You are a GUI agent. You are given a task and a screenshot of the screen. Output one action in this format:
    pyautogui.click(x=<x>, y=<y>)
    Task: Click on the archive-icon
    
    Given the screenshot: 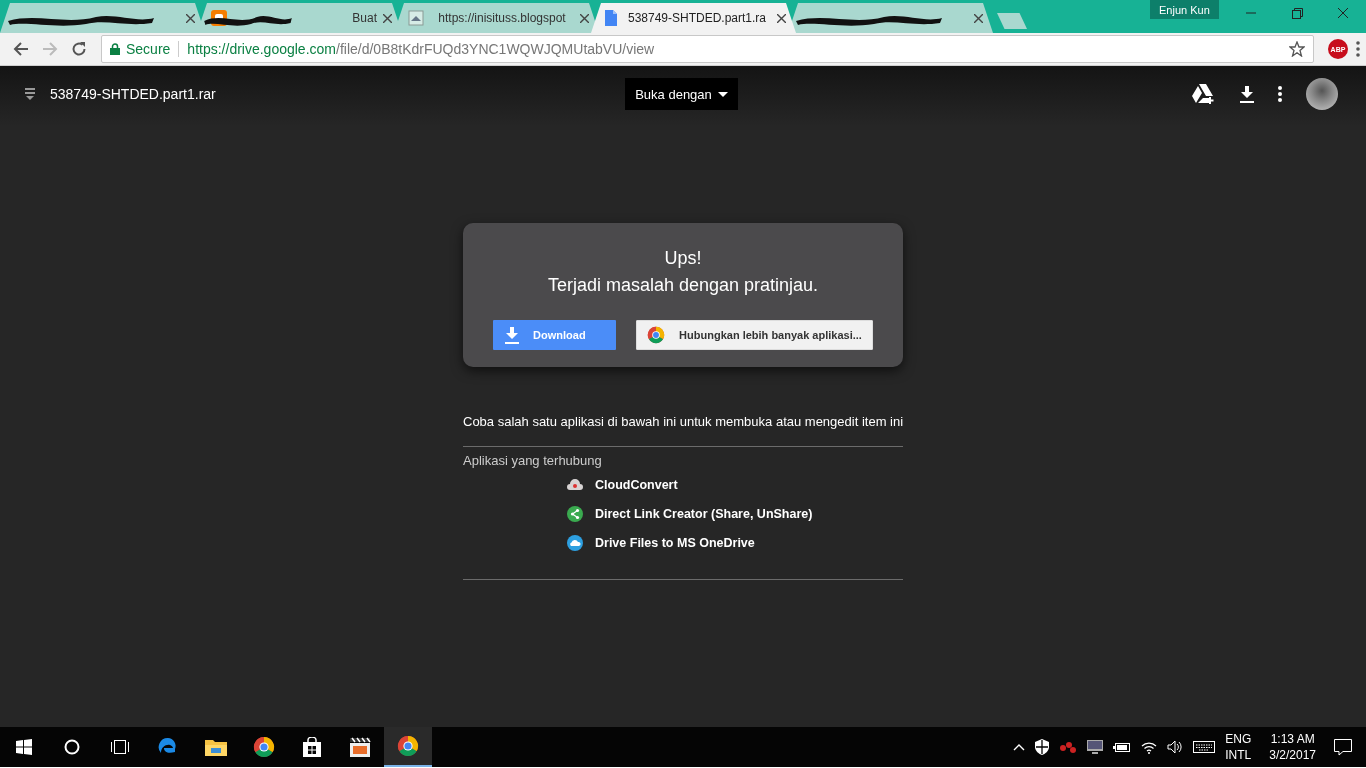 What is the action you would take?
    pyautogui.click(x=30, y=94)
    